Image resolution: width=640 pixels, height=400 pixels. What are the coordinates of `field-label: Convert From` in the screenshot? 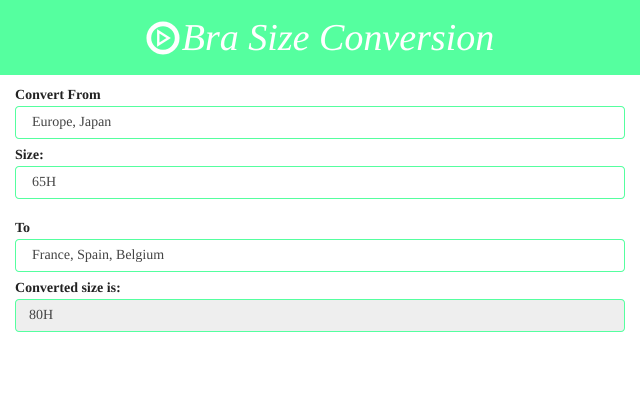 It's located at (58, 96).